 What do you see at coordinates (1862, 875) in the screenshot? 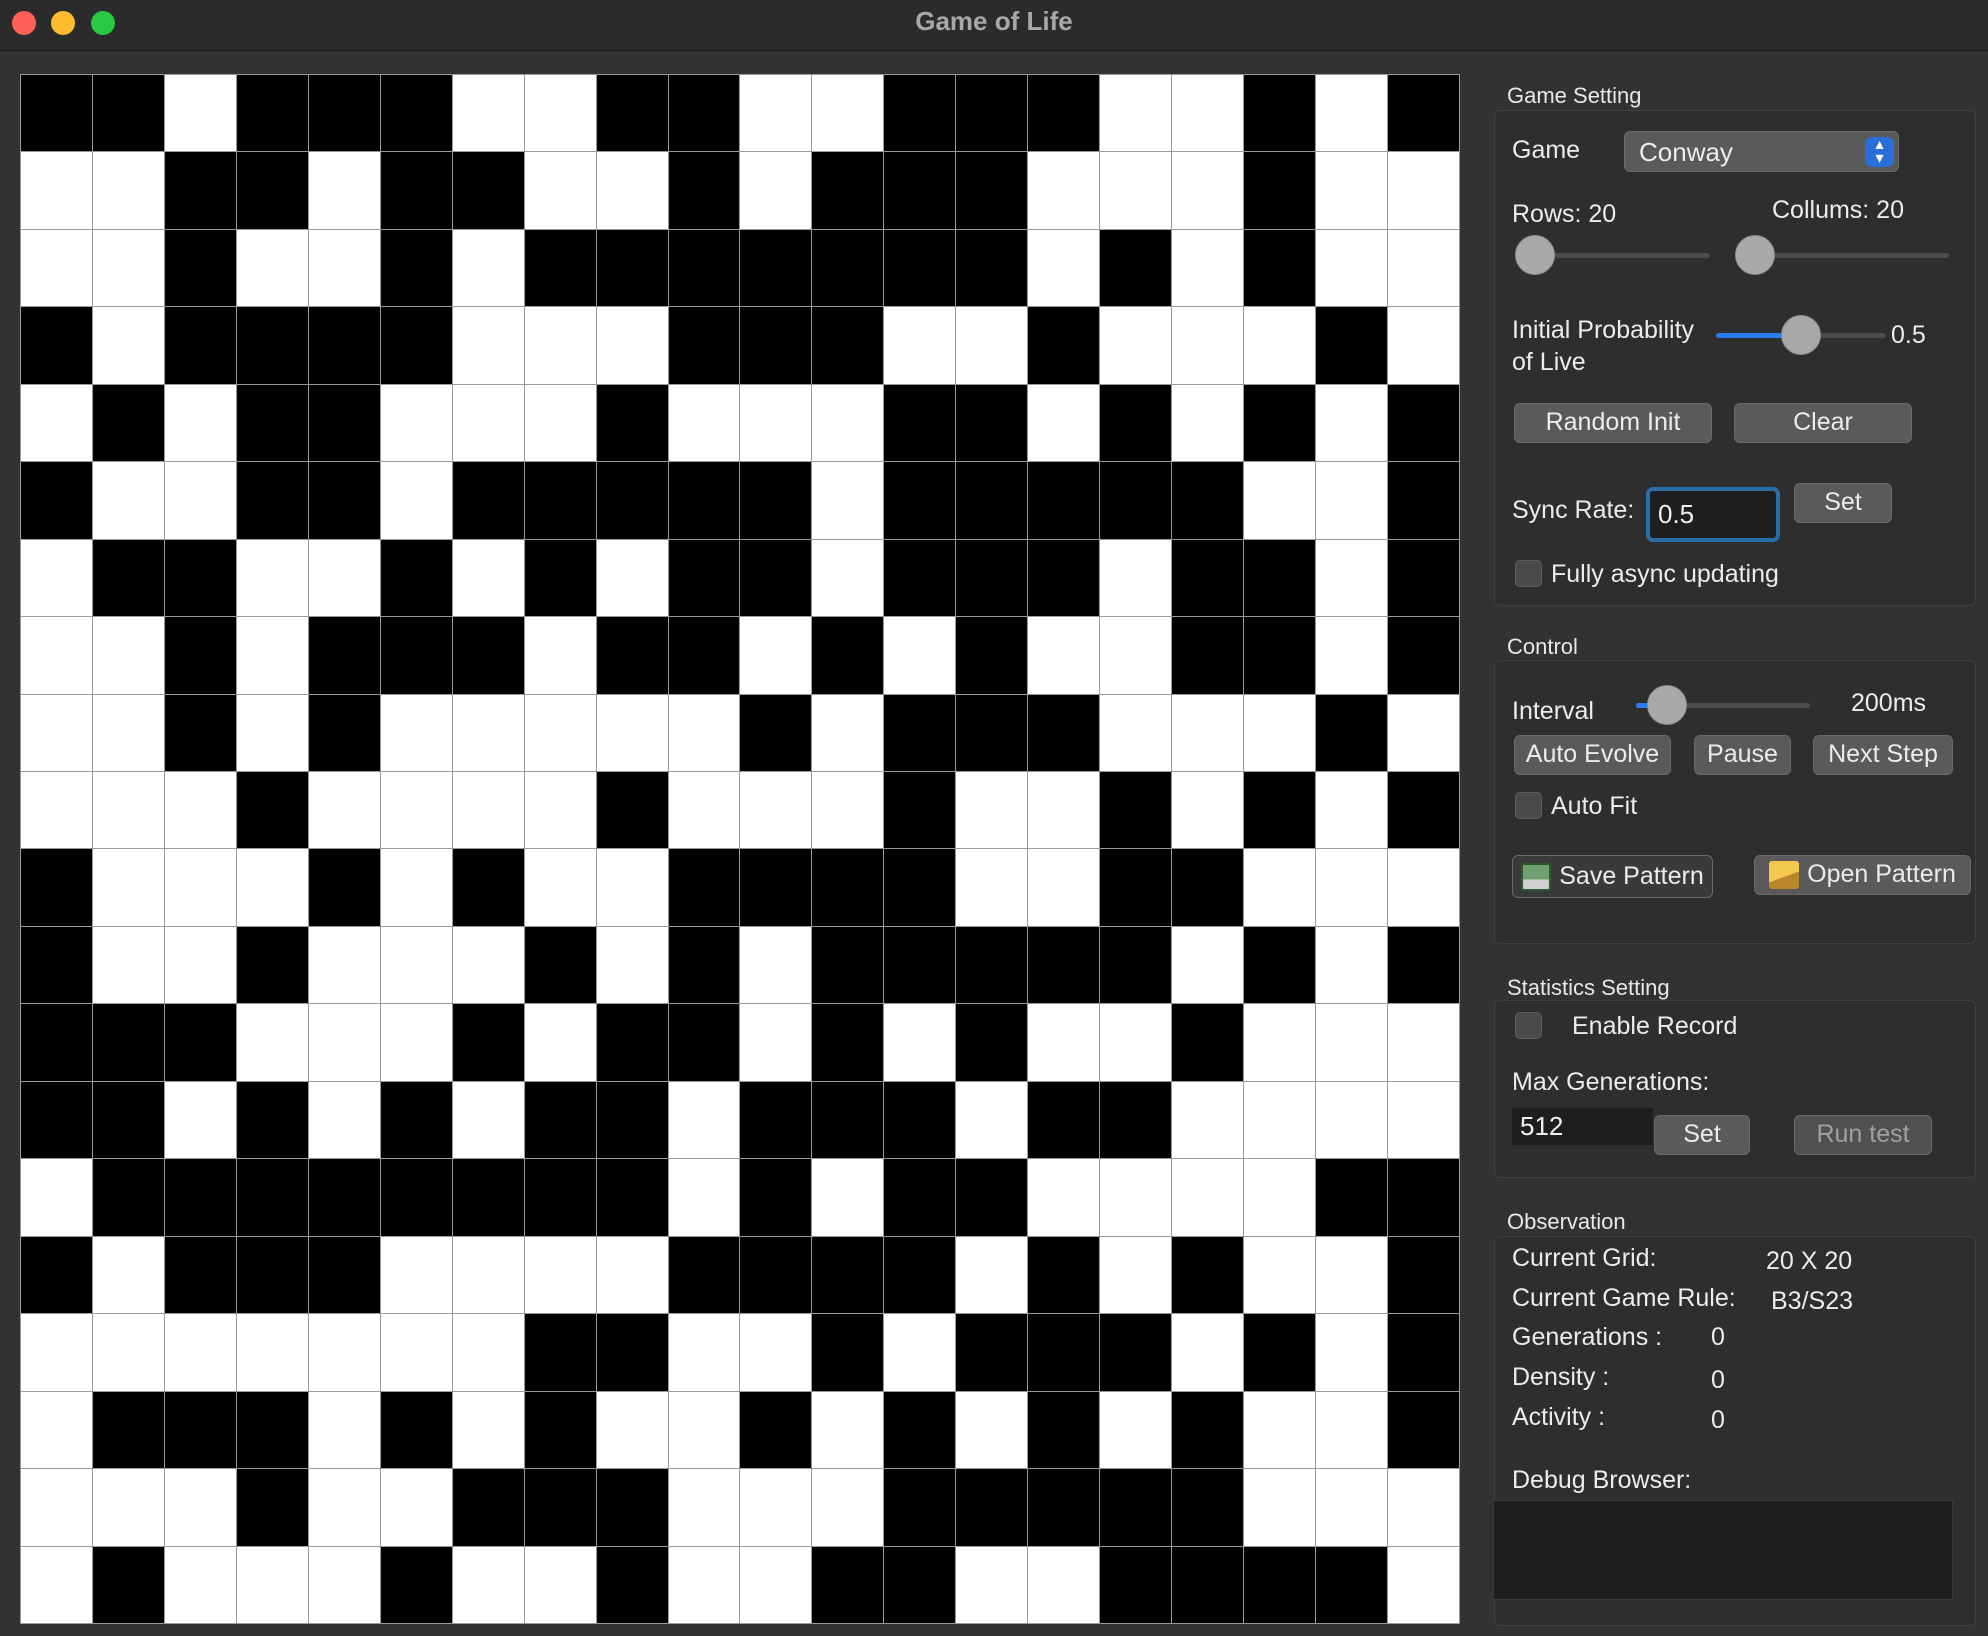
I see `open-pattern-button: Open Pattern` at bounding box center [1862, 875].